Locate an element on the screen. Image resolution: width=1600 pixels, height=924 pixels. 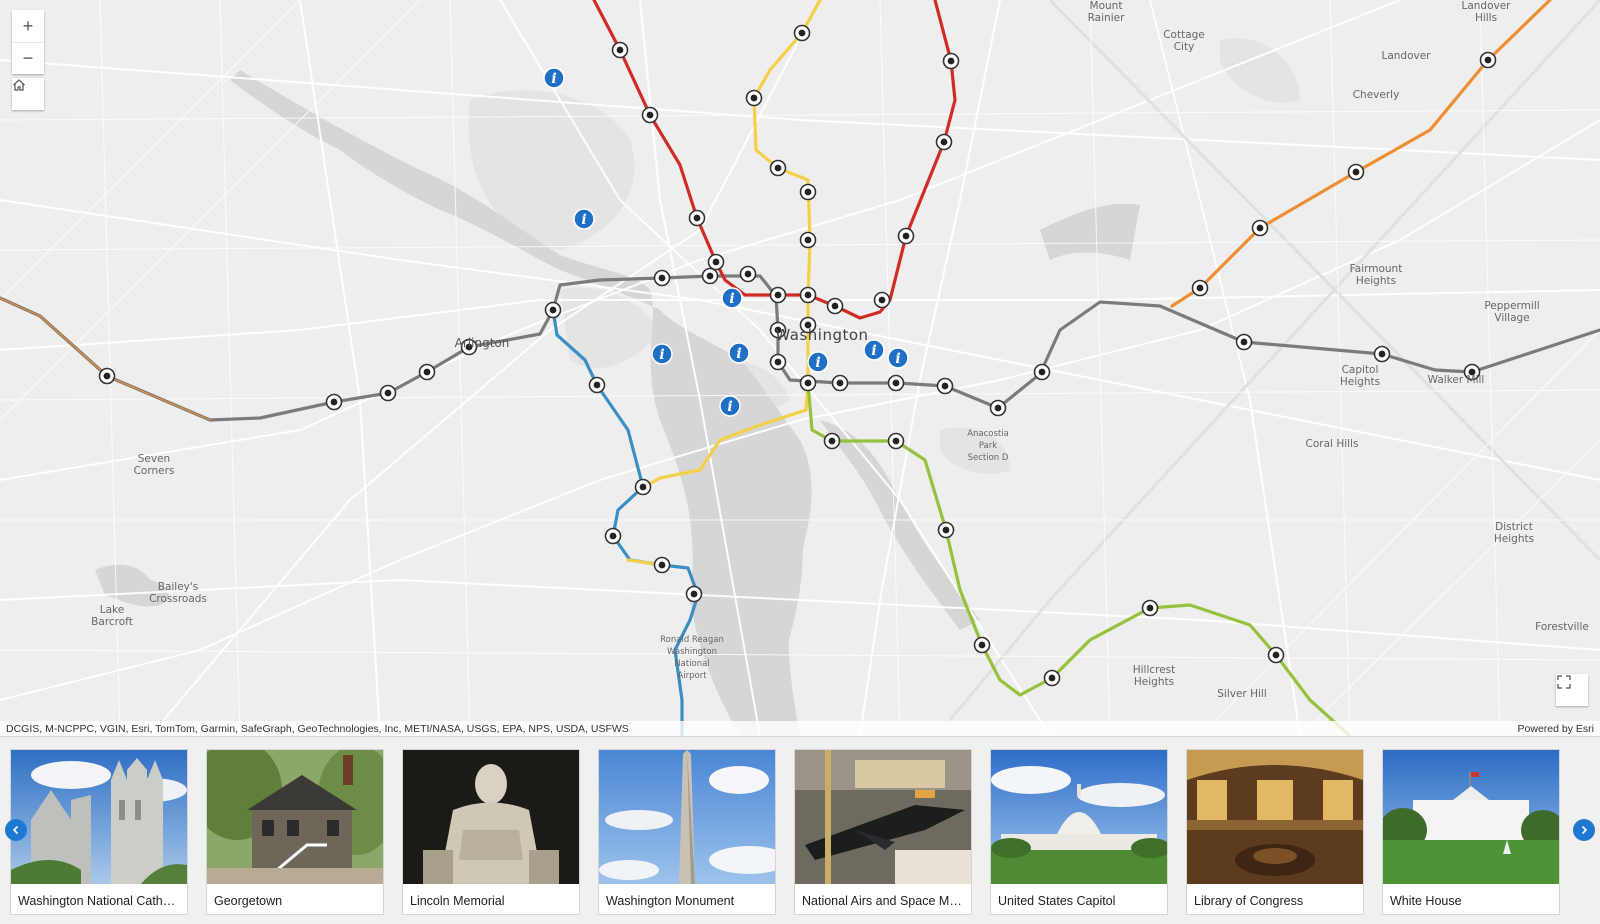
place-label: Landover is located at coordinates (1406, 56).